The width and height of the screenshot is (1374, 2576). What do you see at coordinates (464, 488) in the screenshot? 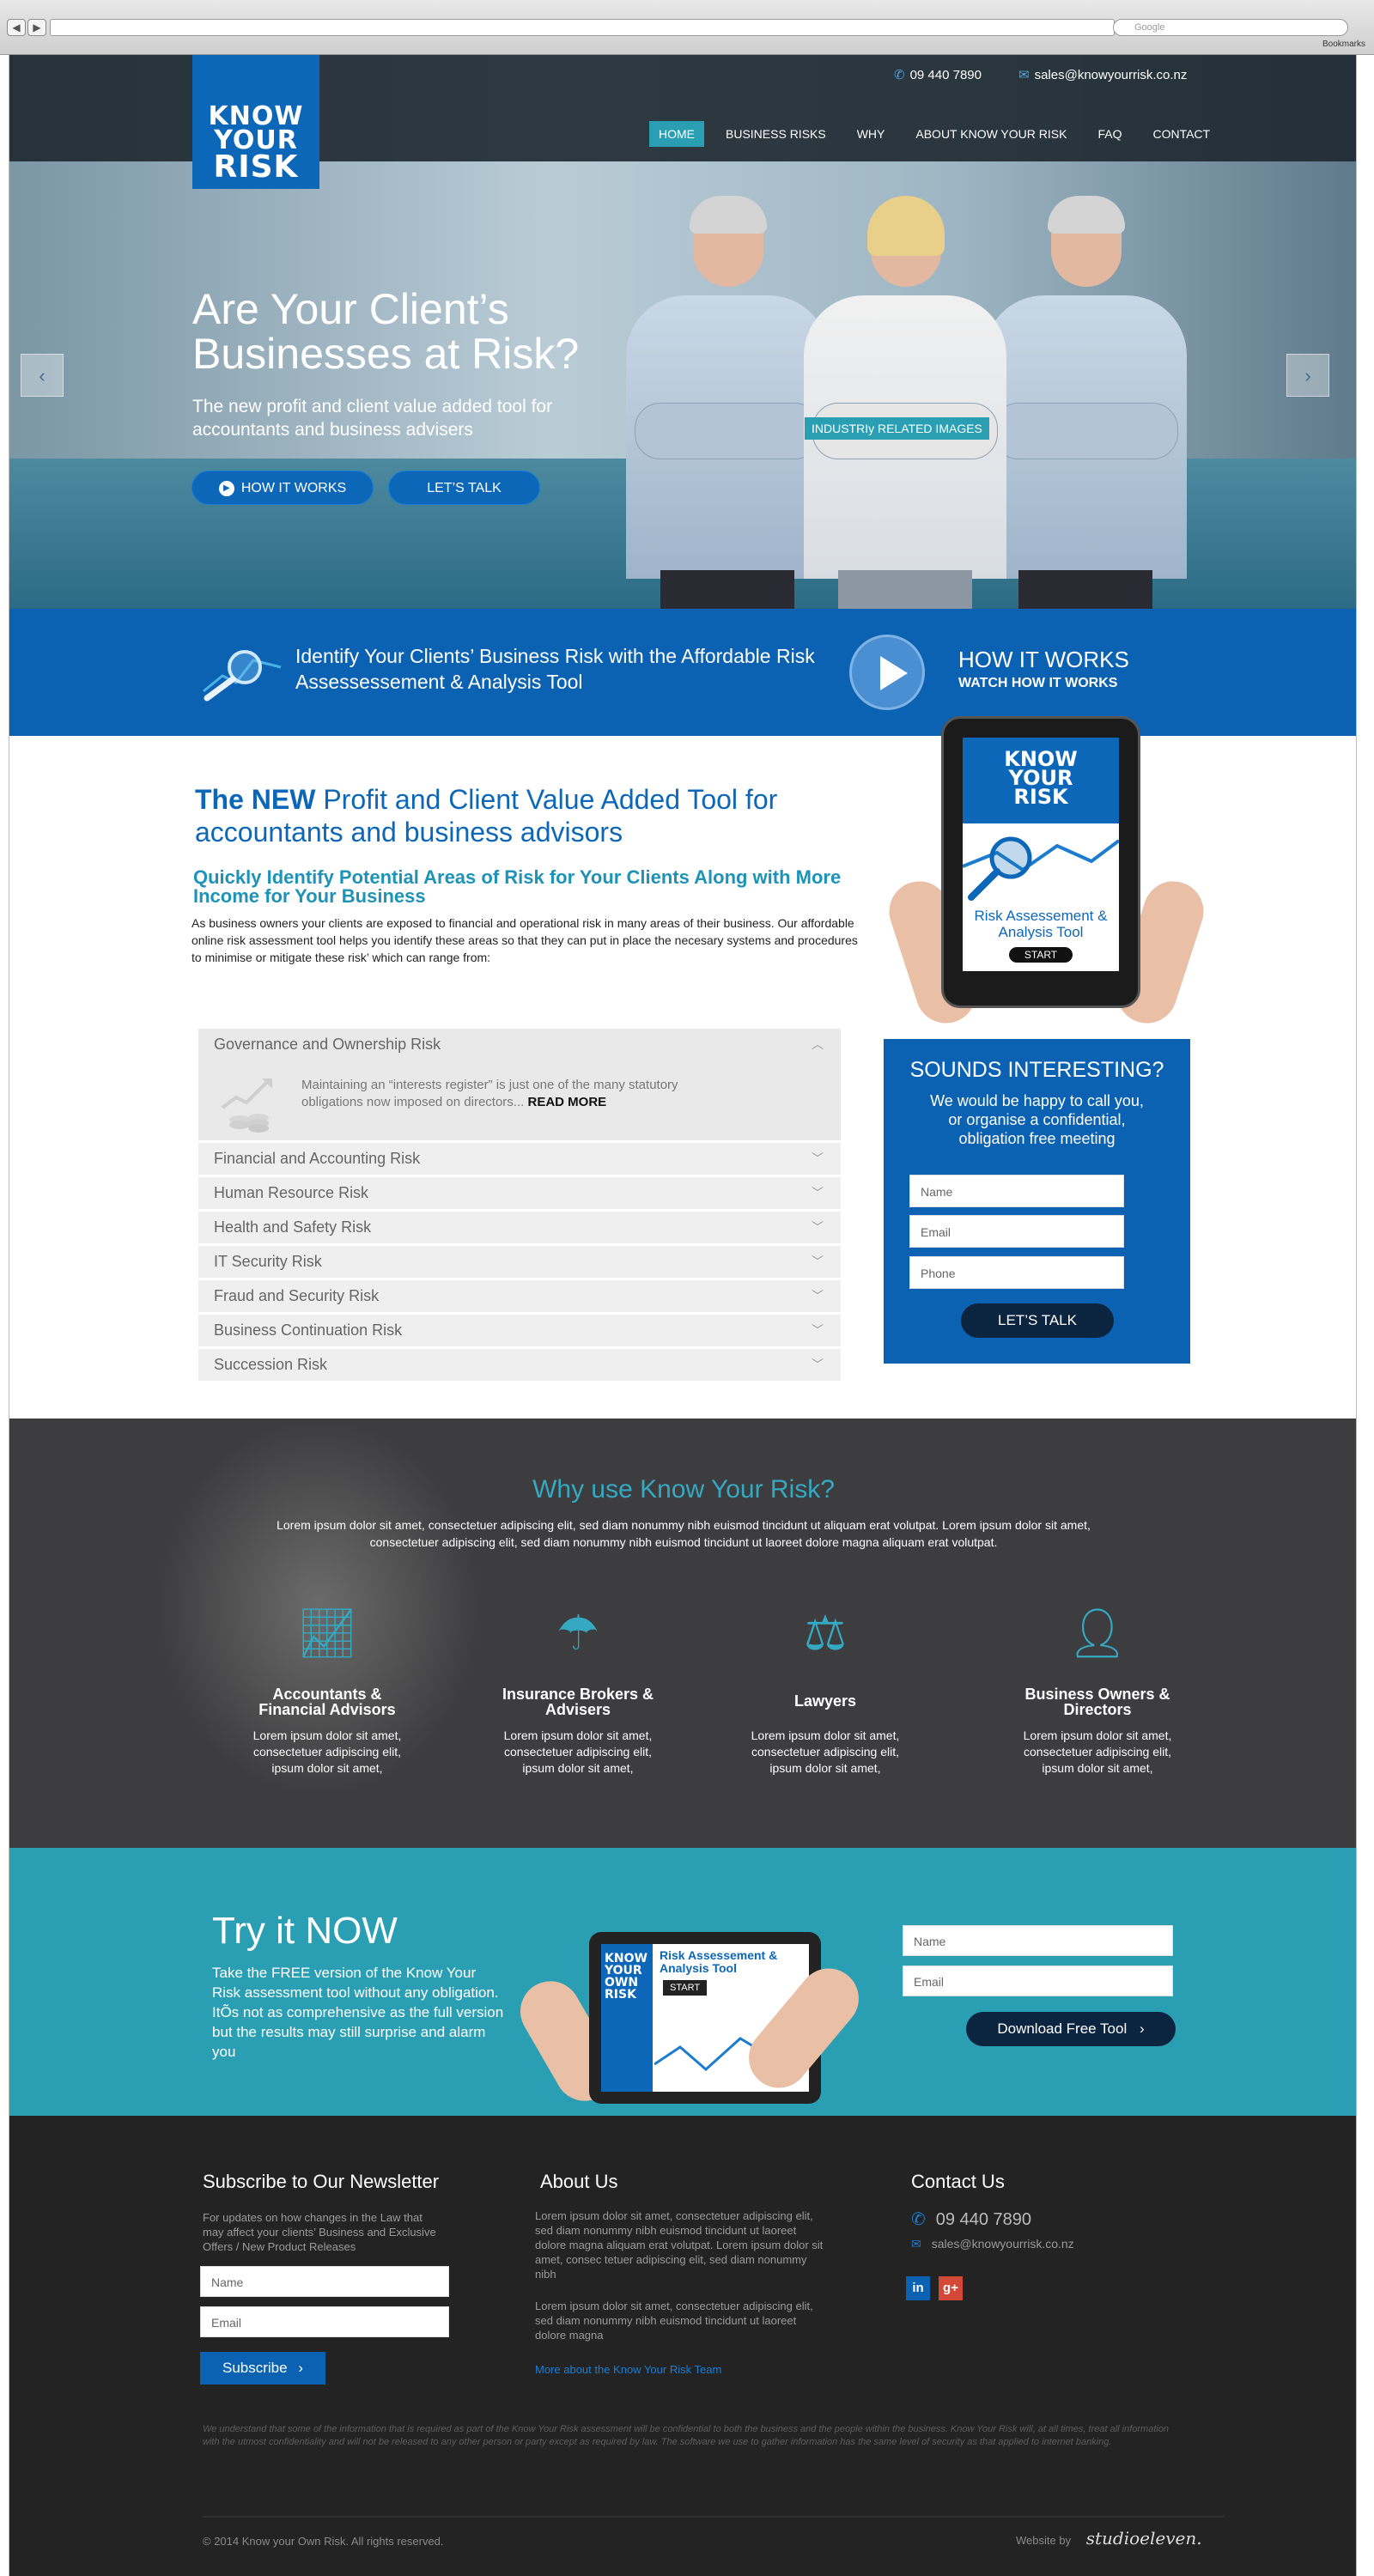
I see `lets-talk-button: LET’S TALK` at bounding box center [464, 488].